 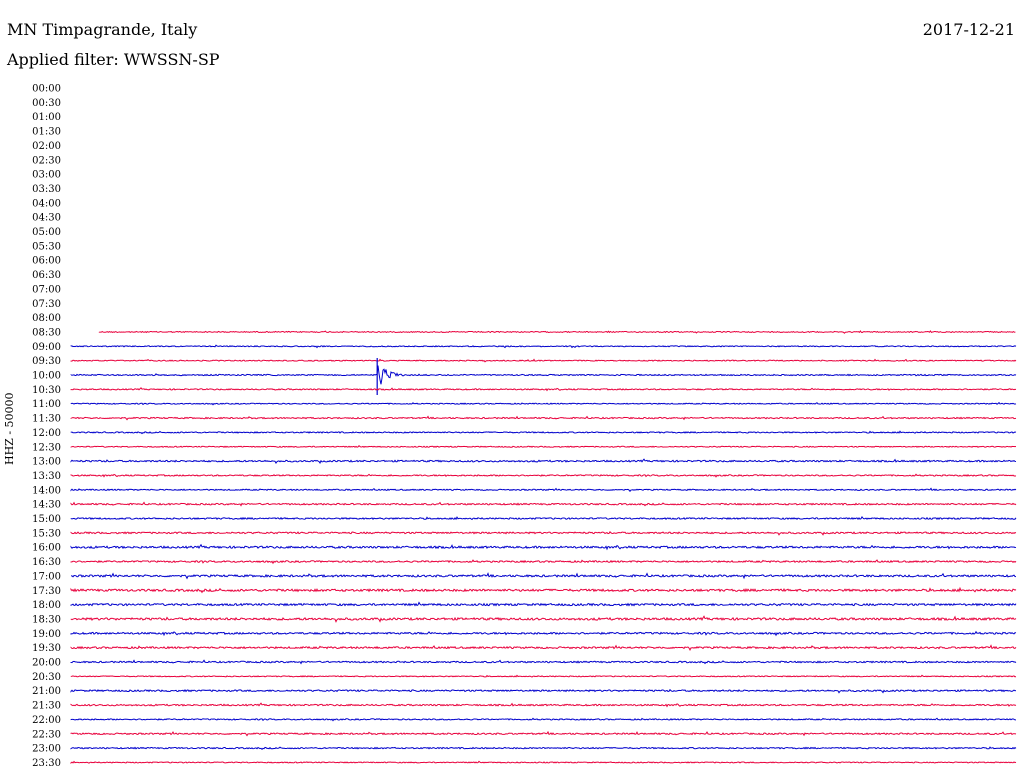 I want to click on time-label: 15:00, so click(x=46, y=519).